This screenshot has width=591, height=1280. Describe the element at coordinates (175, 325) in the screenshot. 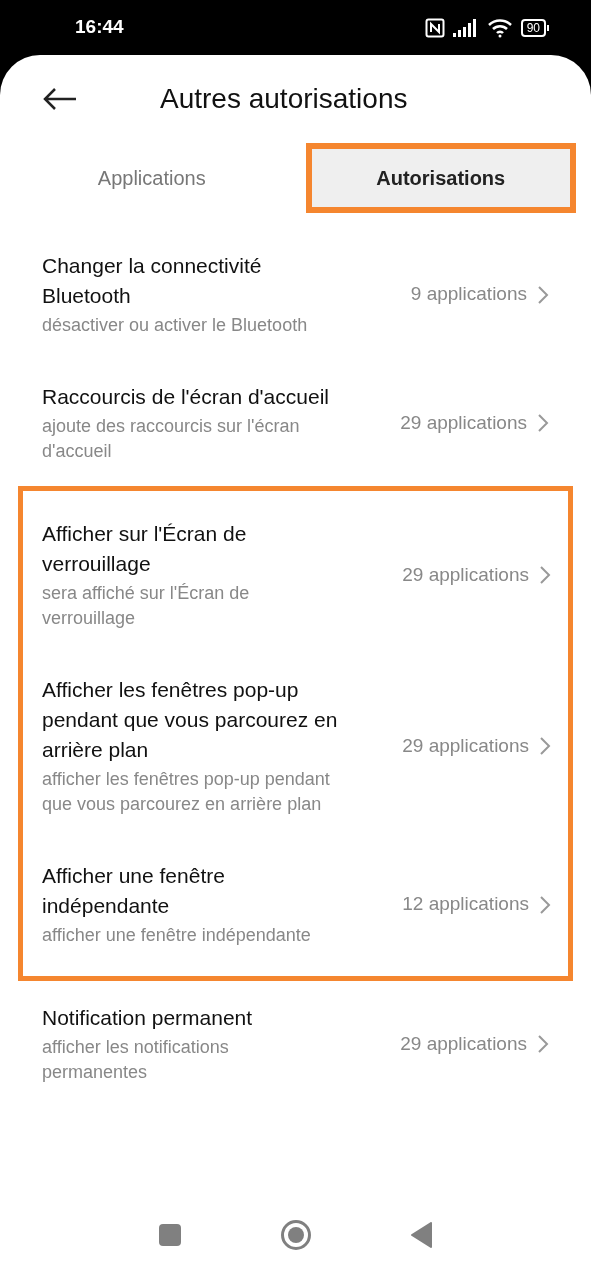

I see `permission-description: désactiver ou activer le Bluetooth` at that location.